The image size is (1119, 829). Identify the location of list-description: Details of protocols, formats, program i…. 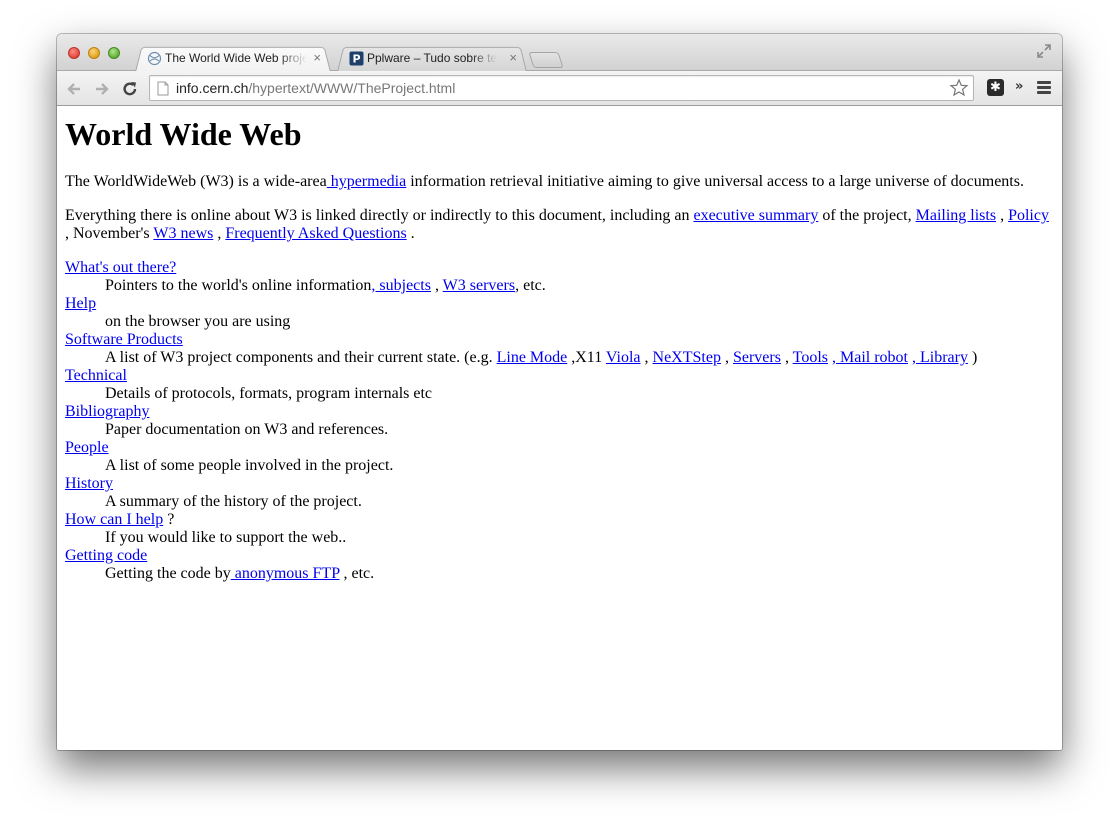
(269, 393).